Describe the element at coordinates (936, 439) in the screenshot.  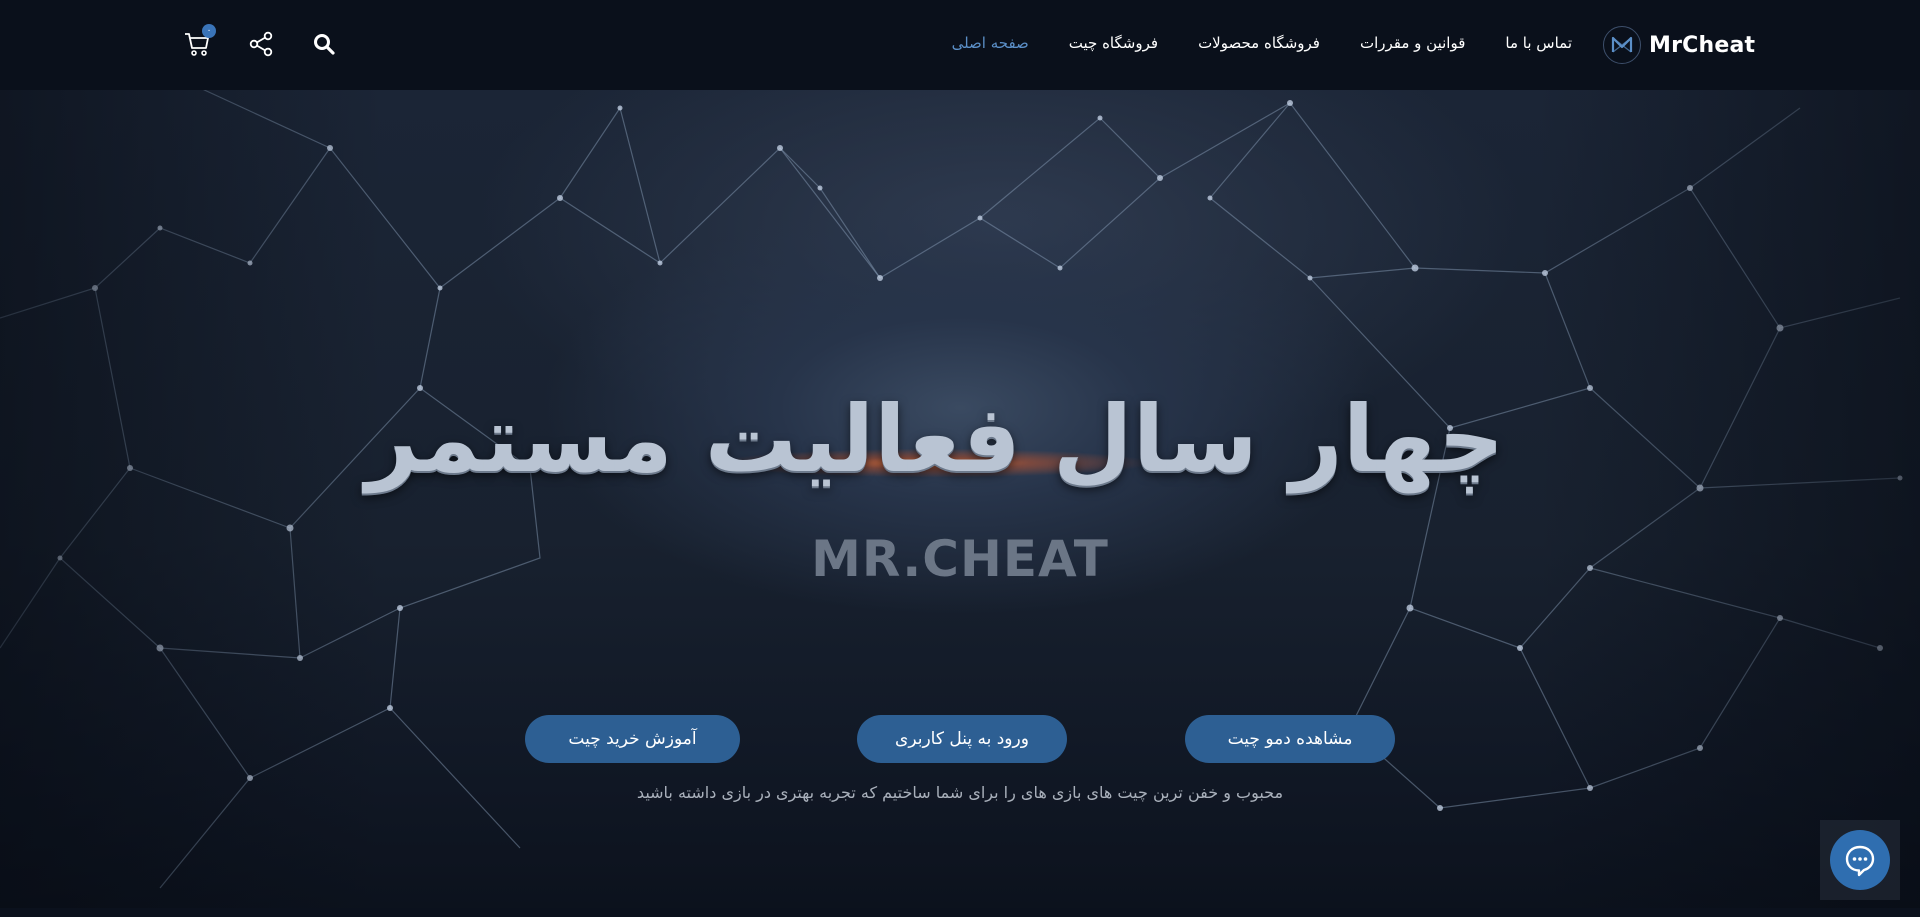
I see `hero-title: چهار سال فعالیت مستمر` at that location.